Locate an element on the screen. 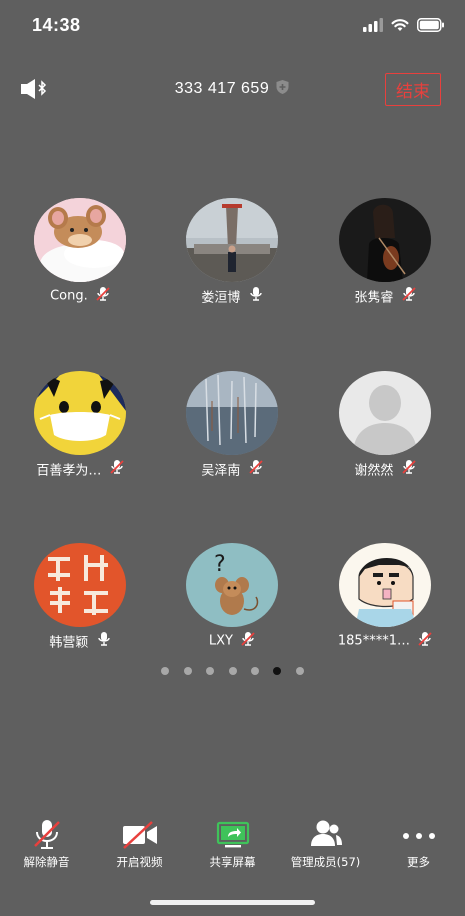 This screenshot has height=916, width=465. end-meeting-button: 结束 is located at coordinates (413, 89).